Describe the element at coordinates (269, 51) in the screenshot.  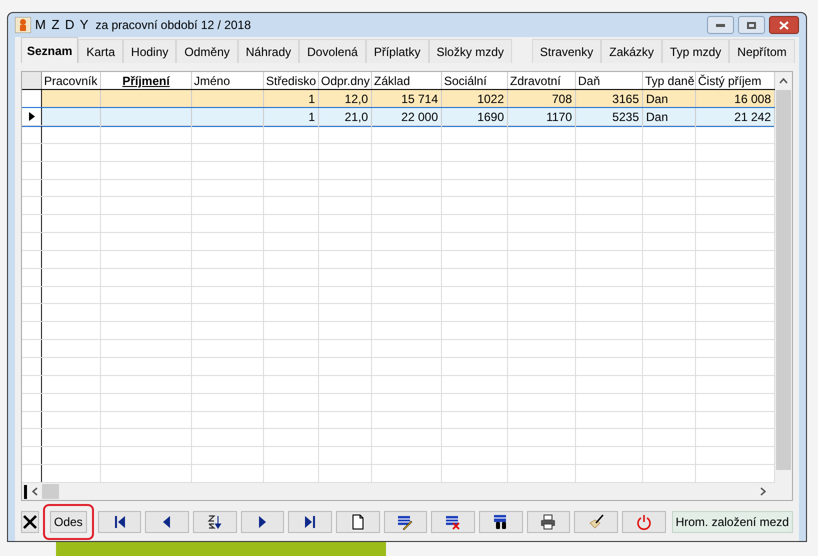
I see `tab: Náhrady` at that location.